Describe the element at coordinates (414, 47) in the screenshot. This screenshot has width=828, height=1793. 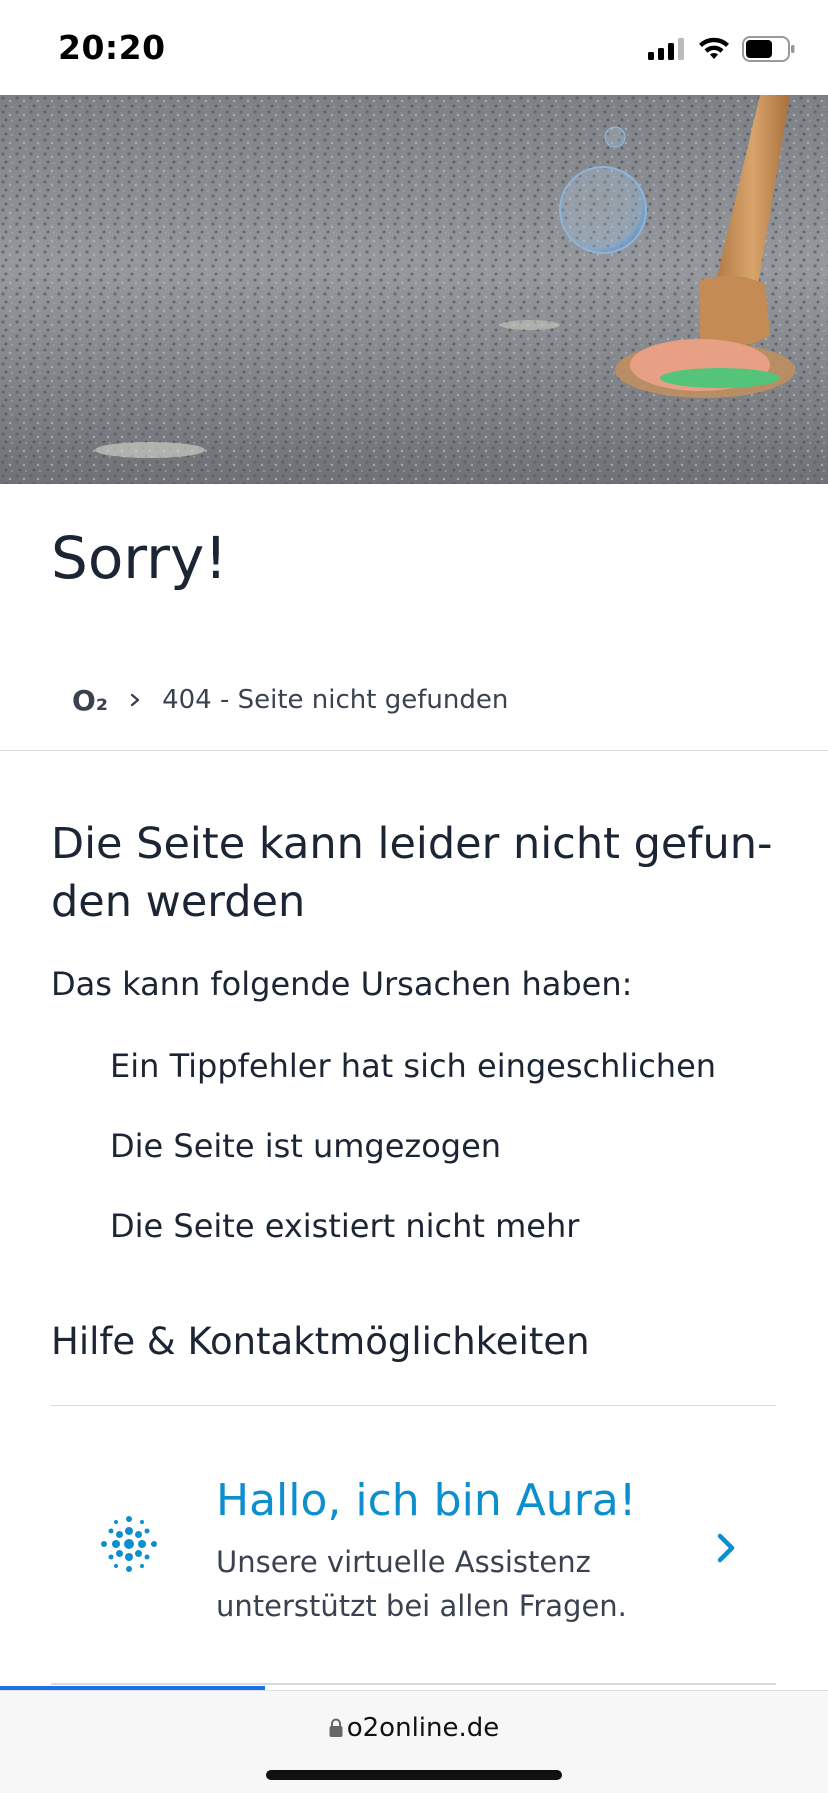
I see `status-bar: 20:20` at that location.